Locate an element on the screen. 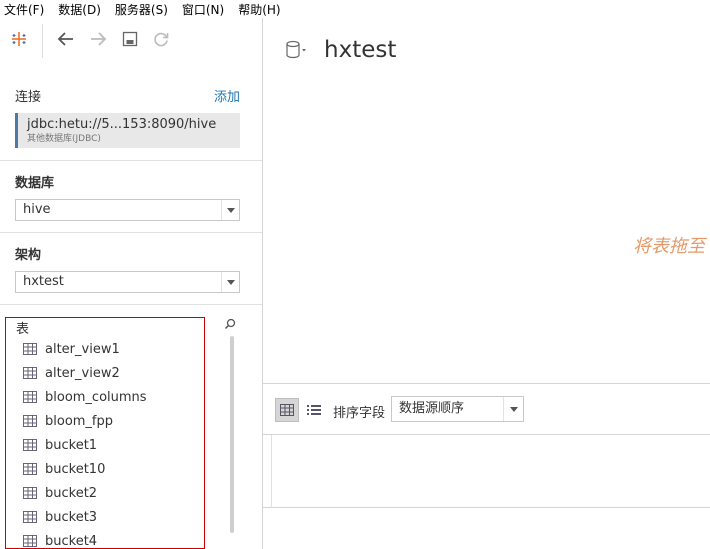  table-name: bloom_columns is located at coordinates (96, 397).